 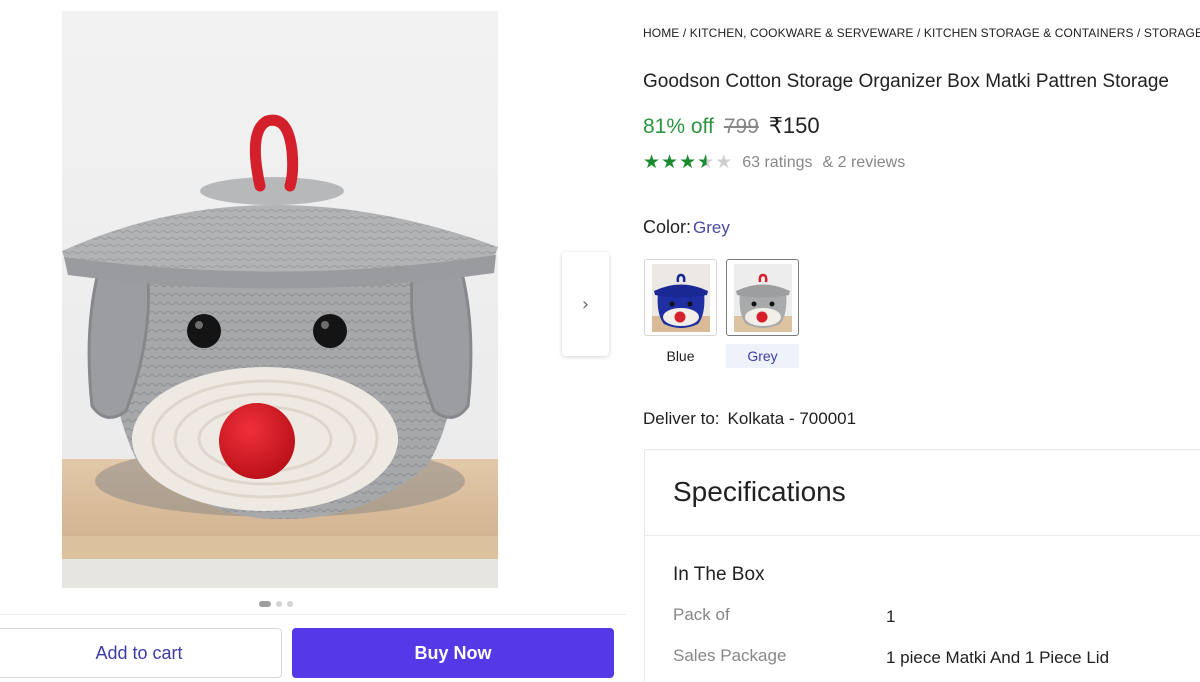 I want to click on spec-value: 1 piece Matki And 1 Piece Lid, so click(x=998, y=657).